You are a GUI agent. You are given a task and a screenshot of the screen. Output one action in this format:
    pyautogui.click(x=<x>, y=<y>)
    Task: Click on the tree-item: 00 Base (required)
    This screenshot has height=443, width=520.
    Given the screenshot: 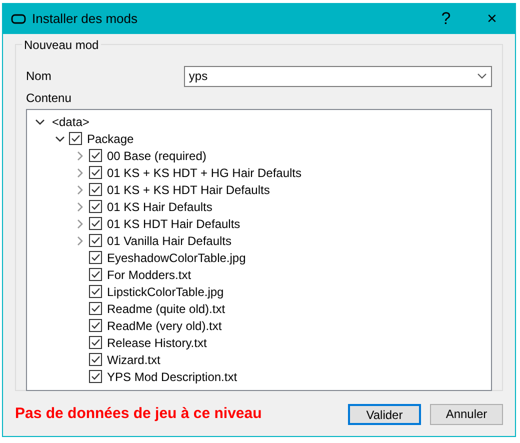 What is the action you would take?
    pyautogui.click(x=156, y=155)
    